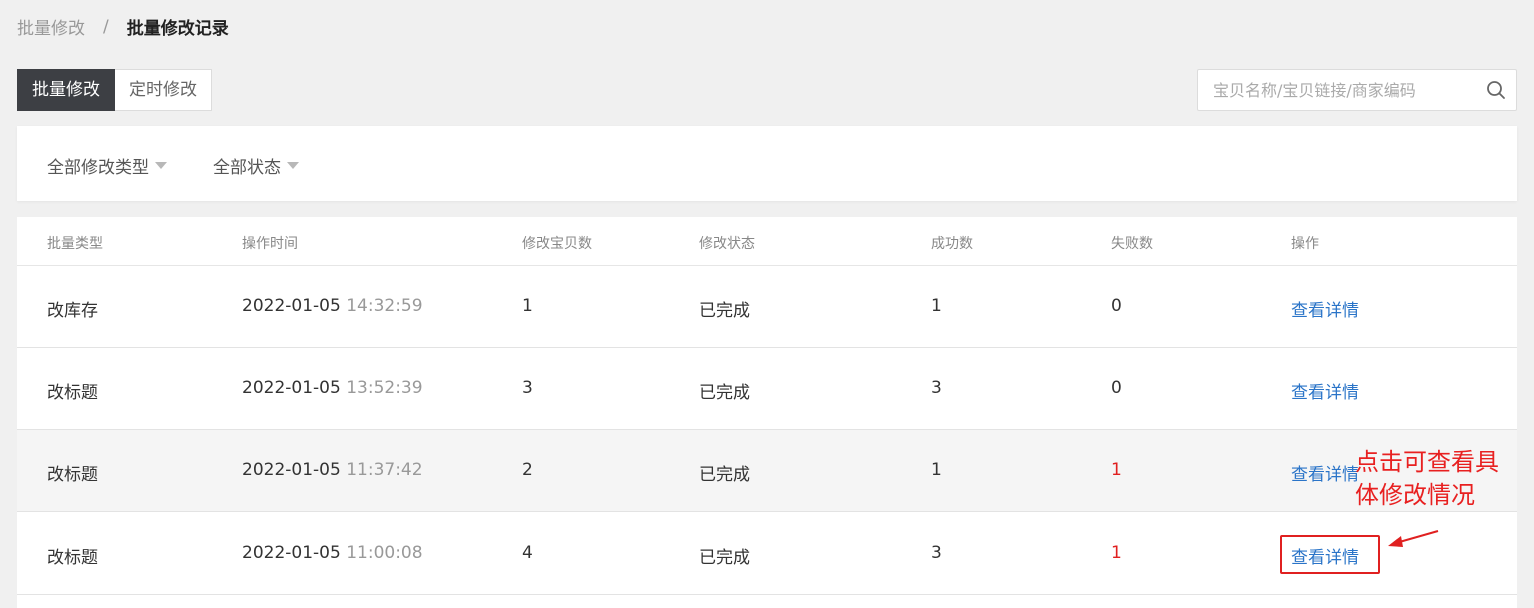  What do you see at coordinates (767, 307) in the screenshot?
I see `table-row: 改库存 2022-01-05 14:32:59 1 已完成 1 0 查看详情` at bounding box center [767, 307].